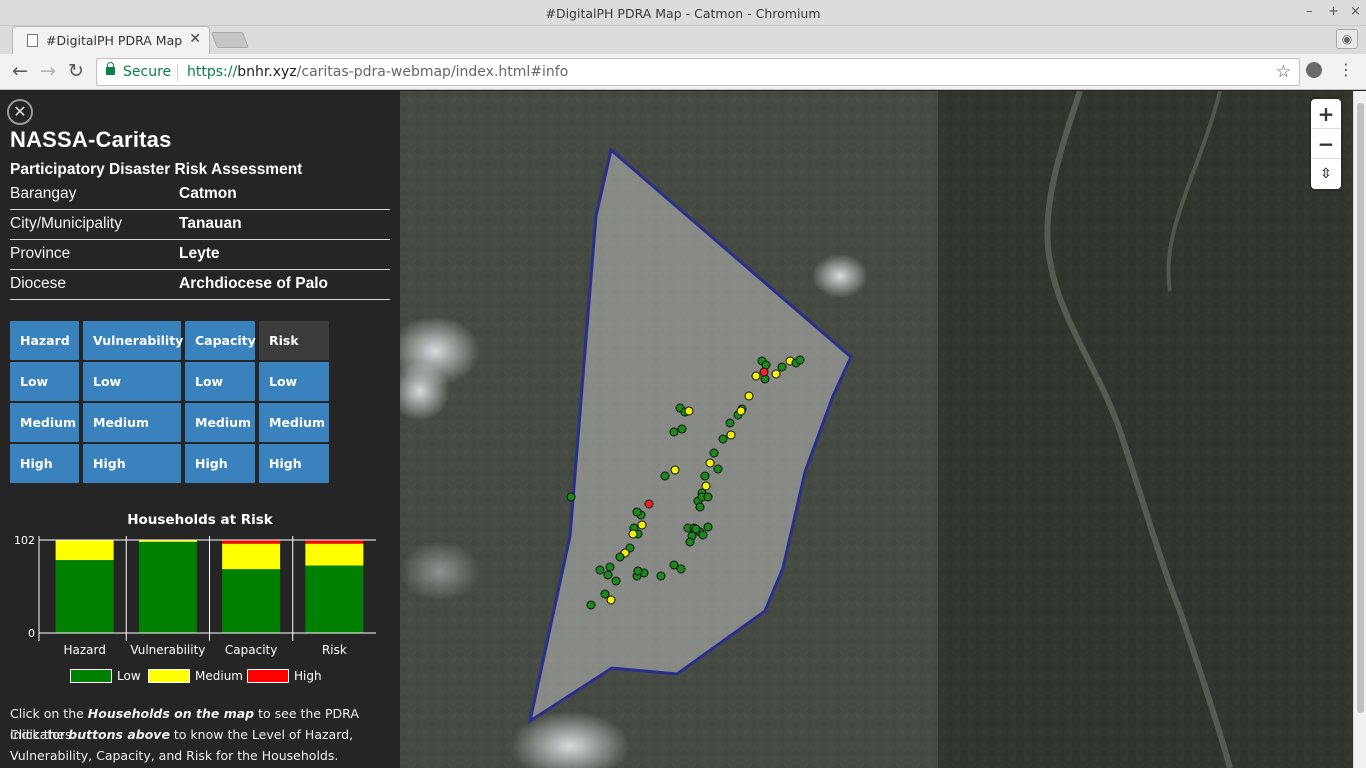 This screenshot has height=768, width=1366. What do you see at coordinates (1346, 69) in the screenshot?
I see `menu-icon: ⋮` at bounding box center [1346, 69].